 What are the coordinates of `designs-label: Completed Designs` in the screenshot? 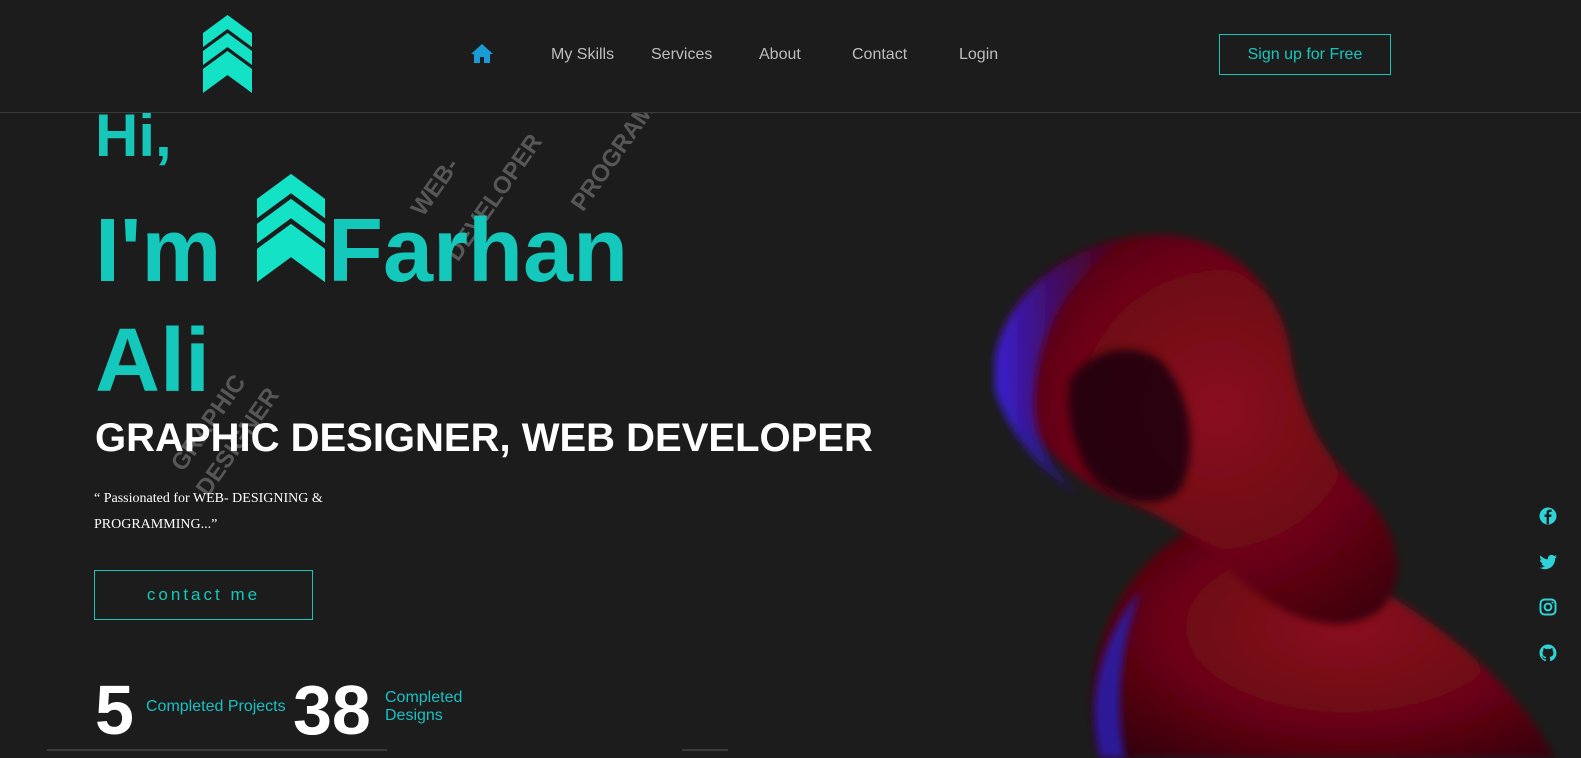 It's located at (423, 707).